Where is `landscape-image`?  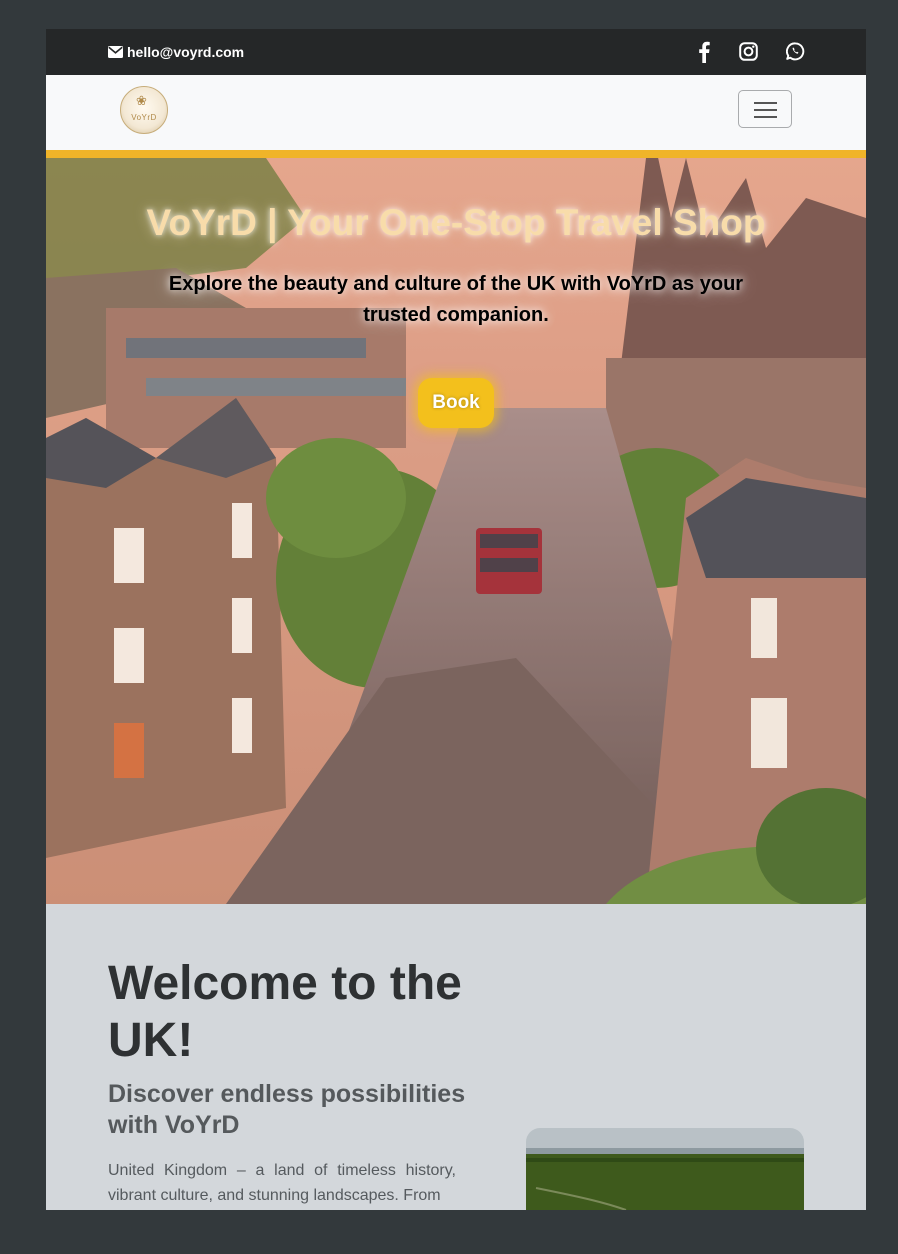 landscape-image is located at coordinates (665, 1169).